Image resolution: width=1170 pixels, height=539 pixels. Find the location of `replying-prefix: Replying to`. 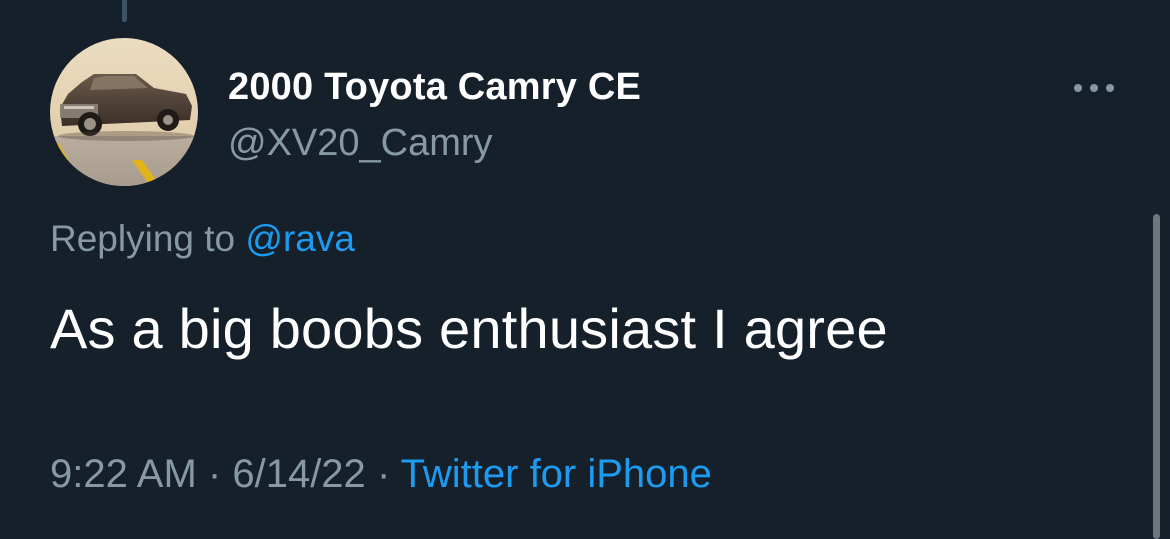

replying-prefix: Replying to is located at coordinates (143, 238).